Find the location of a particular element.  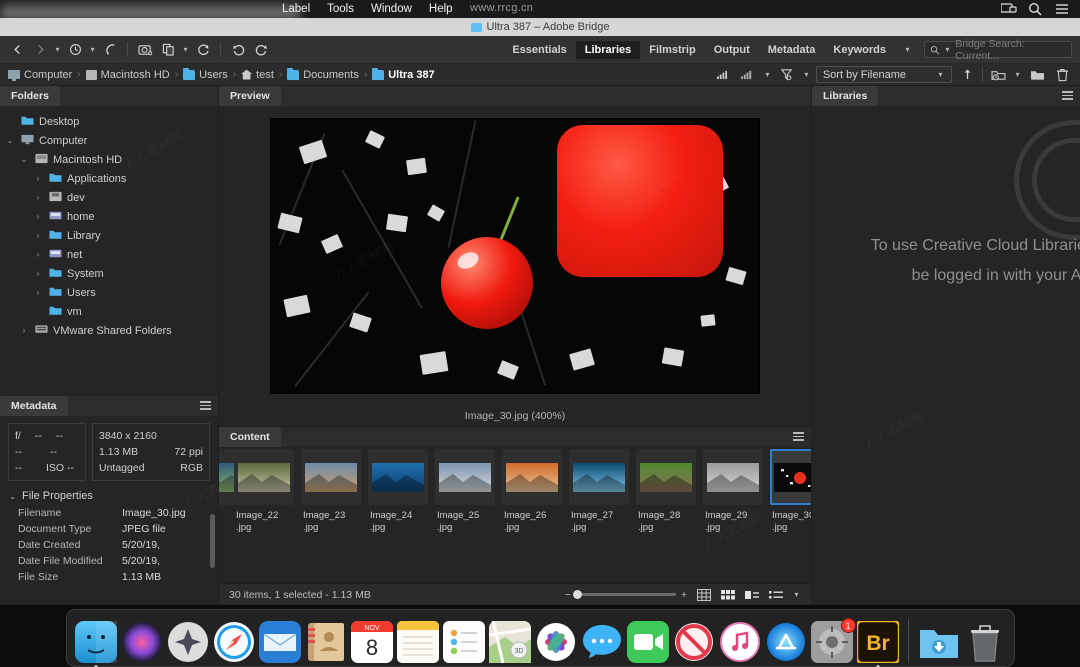

safari-icon is located at coordinates (234, 642).